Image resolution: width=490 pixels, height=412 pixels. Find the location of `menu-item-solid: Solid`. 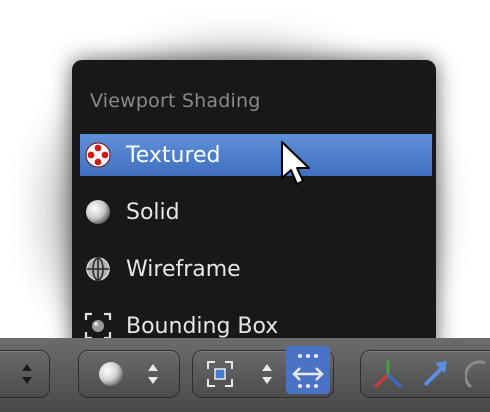

menu-item-solid: Solid is located at coordinates (256, 212).